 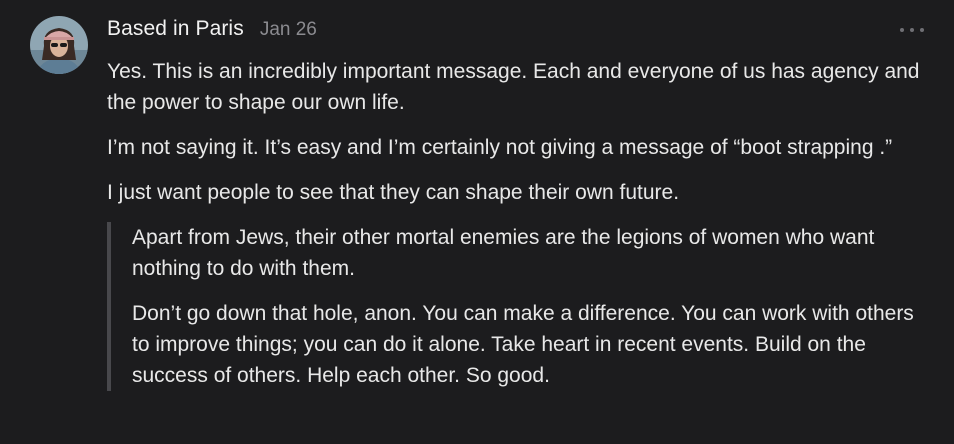 I want to click on user-avatar, so click(x=59, y=45).